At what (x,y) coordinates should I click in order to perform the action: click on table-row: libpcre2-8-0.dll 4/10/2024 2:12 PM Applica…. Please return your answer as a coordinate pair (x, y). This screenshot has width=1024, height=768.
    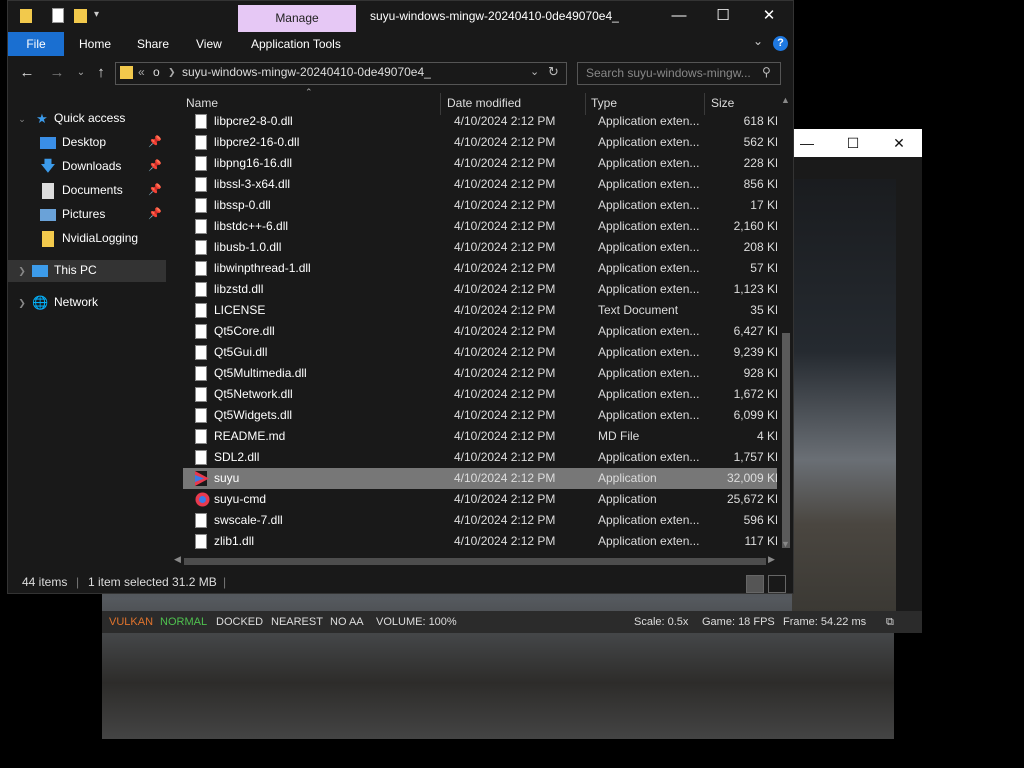
    Looking at the image, I should click on (480, 121).